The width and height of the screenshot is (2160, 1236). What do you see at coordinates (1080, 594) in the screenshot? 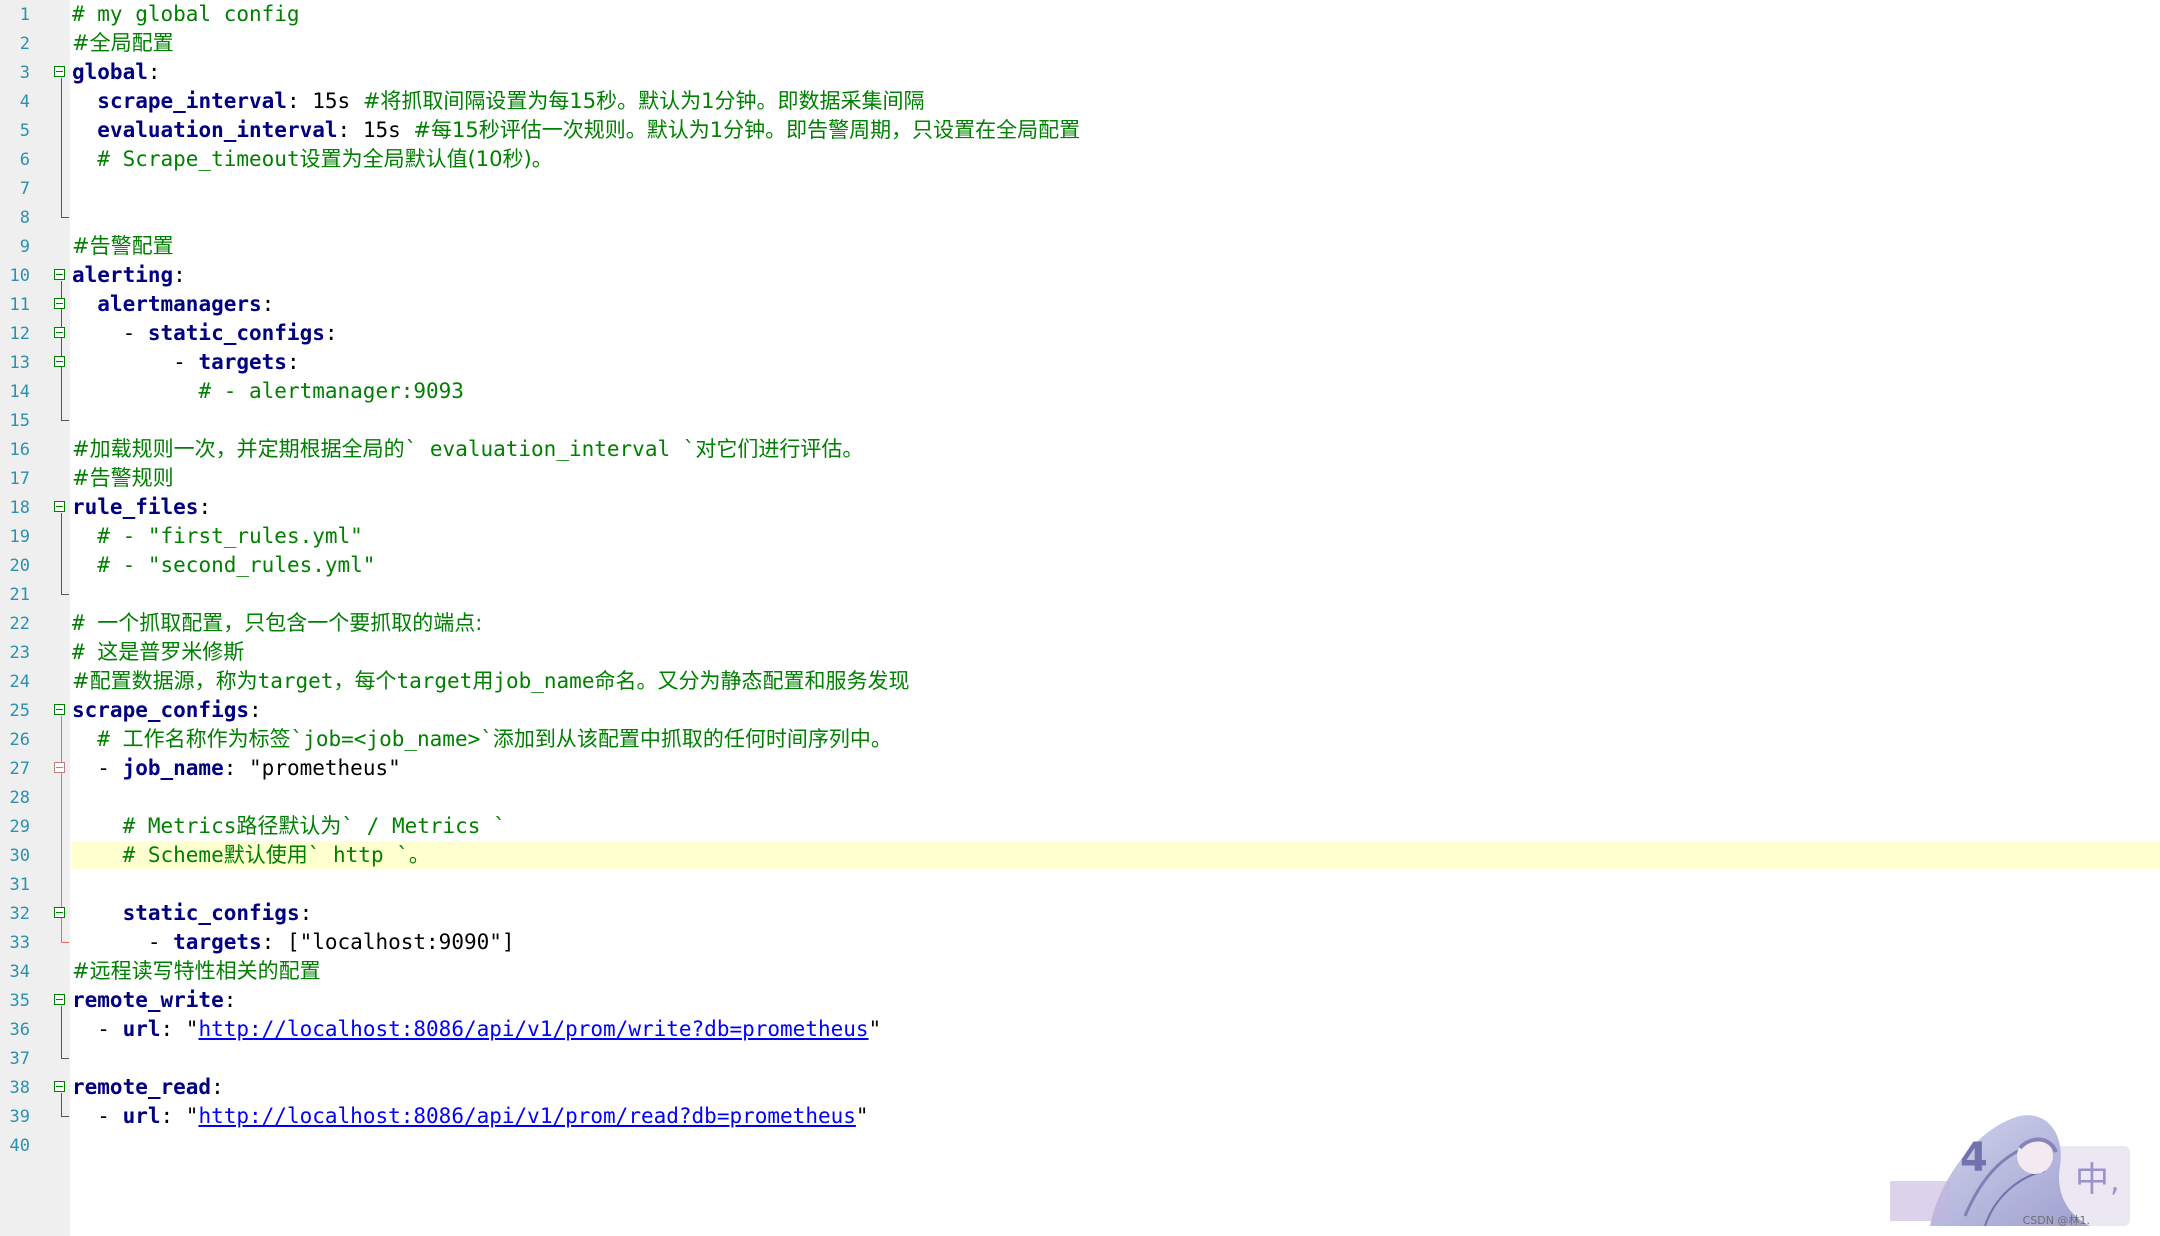
I see `code-line: 21` at bounding box center [1080, 594].